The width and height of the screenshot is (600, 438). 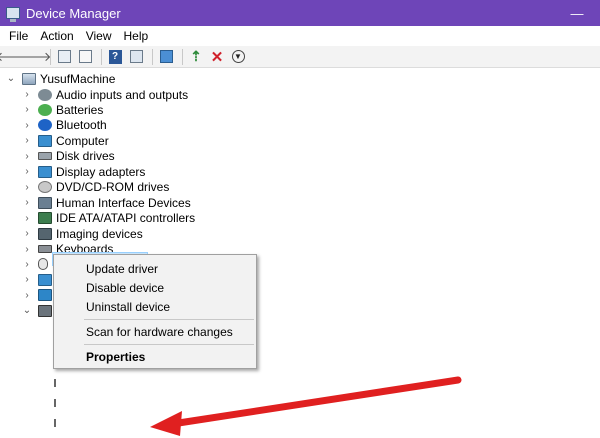 I want to click on arrow-shaft, so click(x=315, y=402).